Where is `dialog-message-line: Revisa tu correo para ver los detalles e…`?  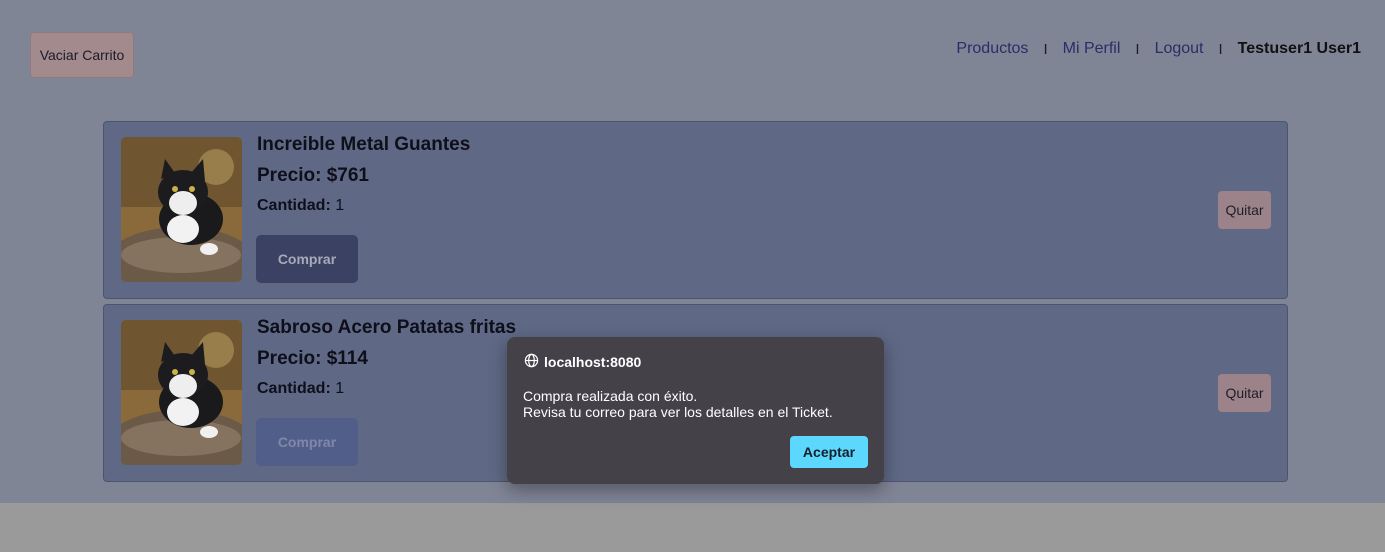
dialog-message-line: Revisa tu correo para ver los detalles e… is located at coordinates (678, 412).